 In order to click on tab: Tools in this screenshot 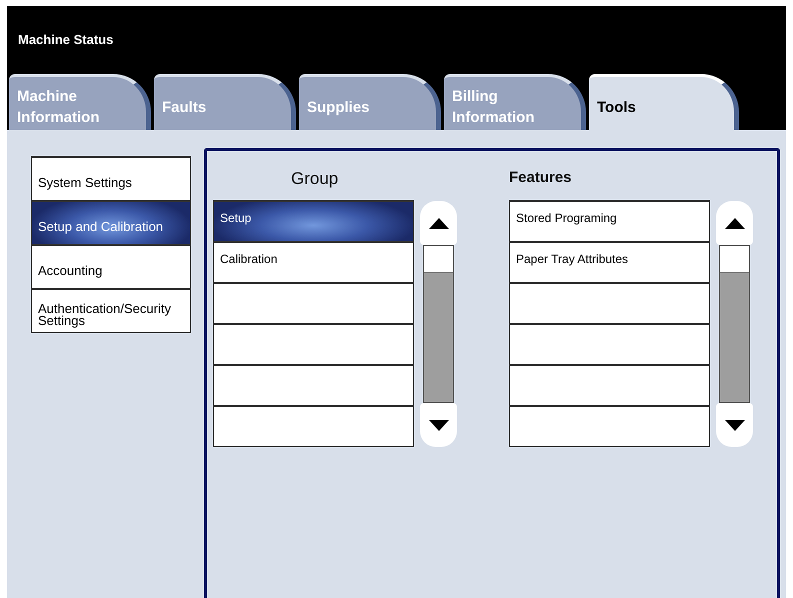, I will do `click(664, 102)`.